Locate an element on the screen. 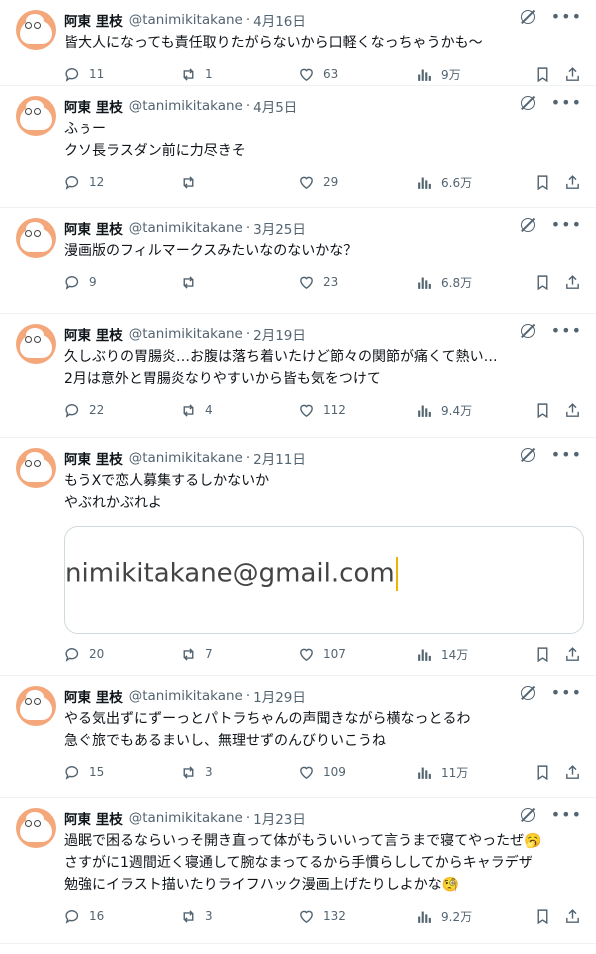 The image size is (596, 954). like-button: 29 is located at coordinates (318, 182).